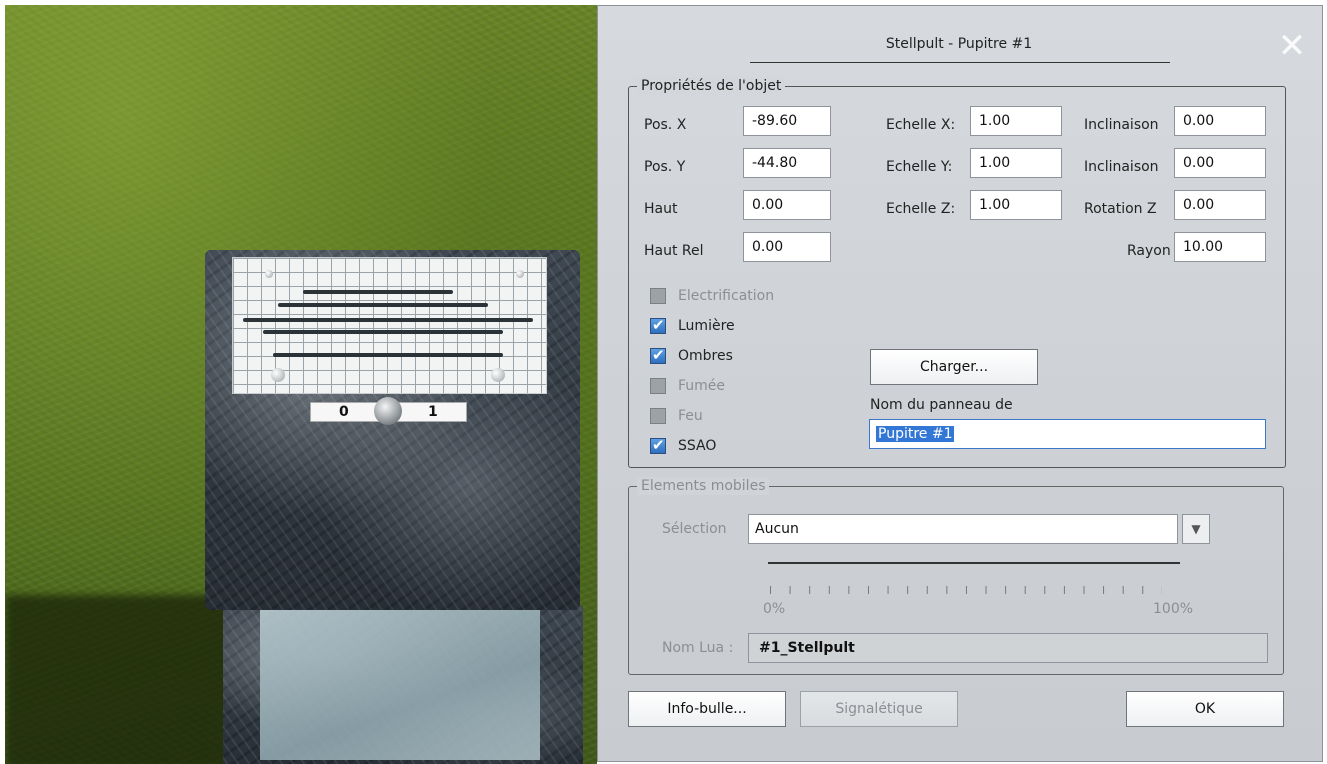 This screenshot has width=1327, height=764. What do you see at coordinates (703, 486) in the screenshot?
I see `moving-elements-legend: Elements mobiles` at bounding box center [703, 486].